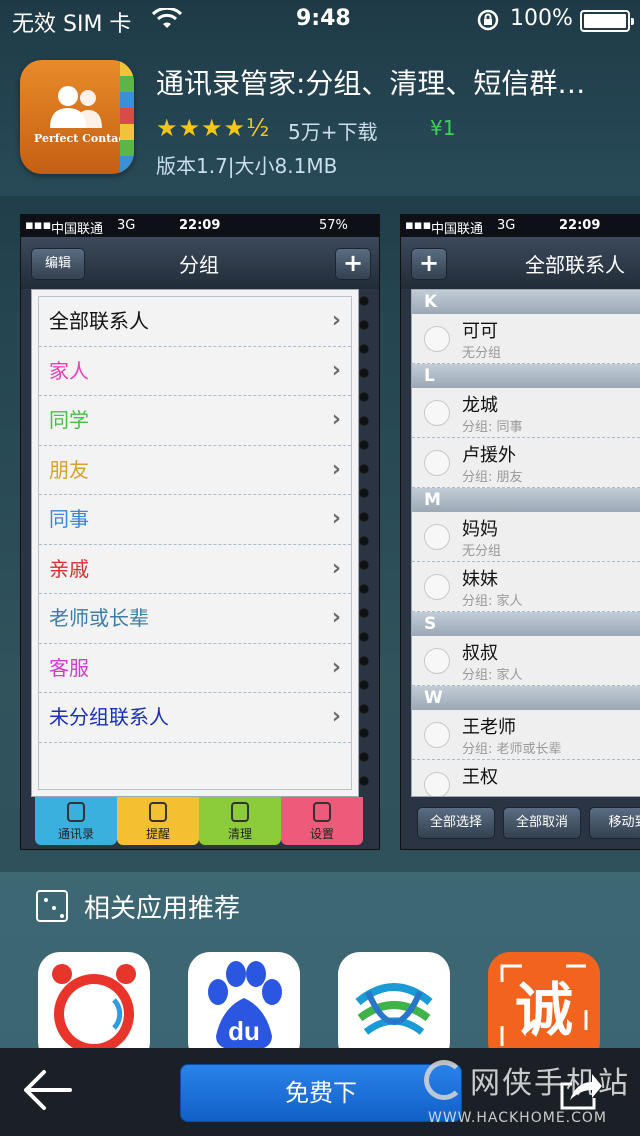 This screenshot has height=1136, width=640. Describe the element at coordinates (46, 1090) in the screenshot. I see `back-arrow-icon` at that location.